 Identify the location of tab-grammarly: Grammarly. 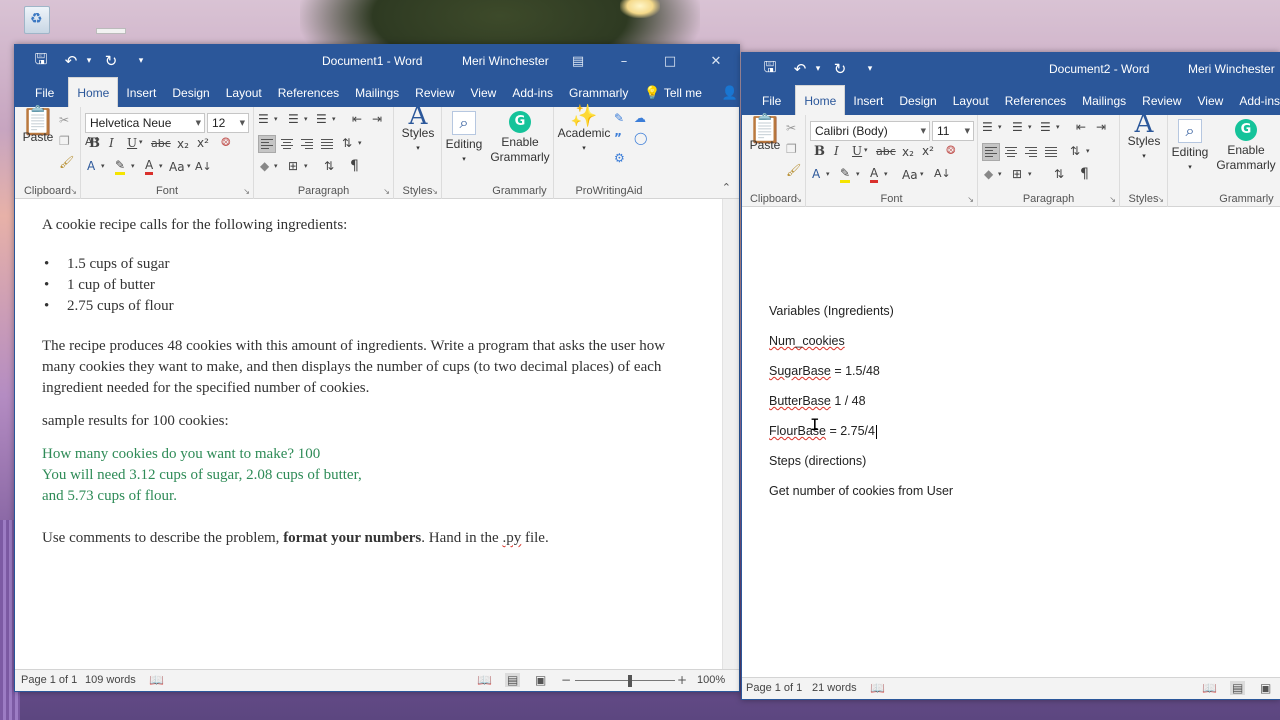
(598, 93).